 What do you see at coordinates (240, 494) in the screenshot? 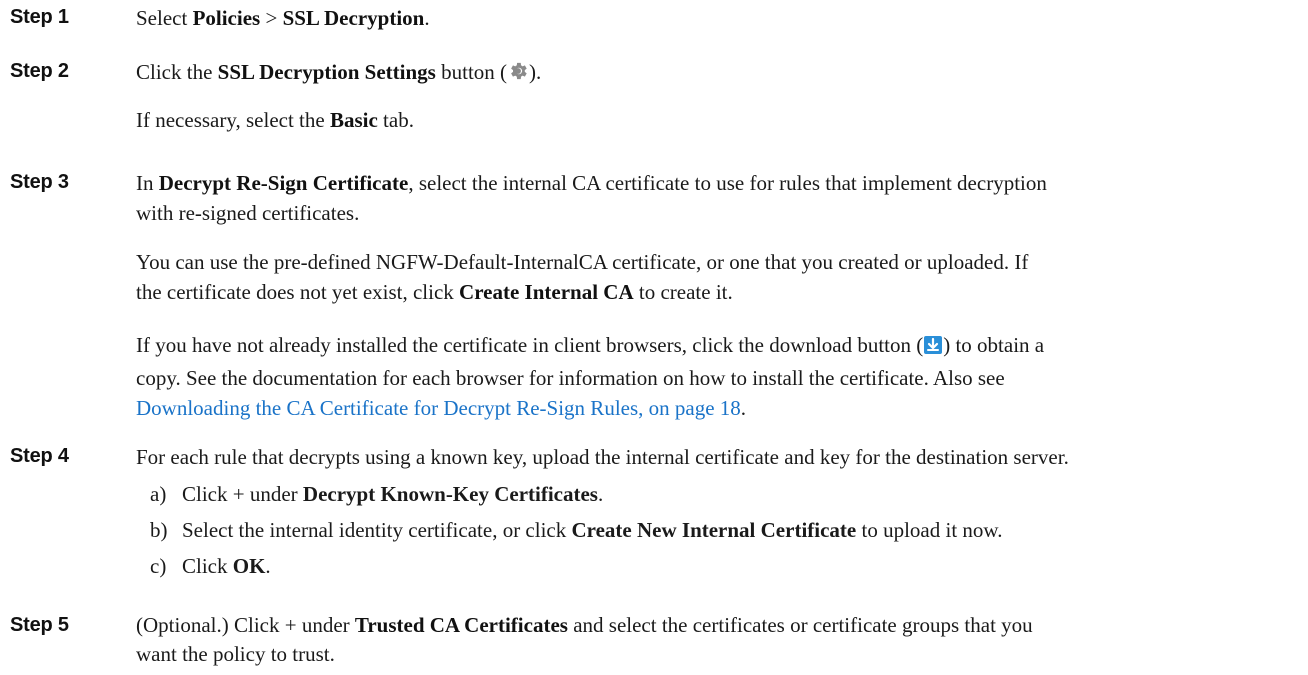
I see `step-4-sub-a-pre: Click + under` at bounding box center [240, 494].